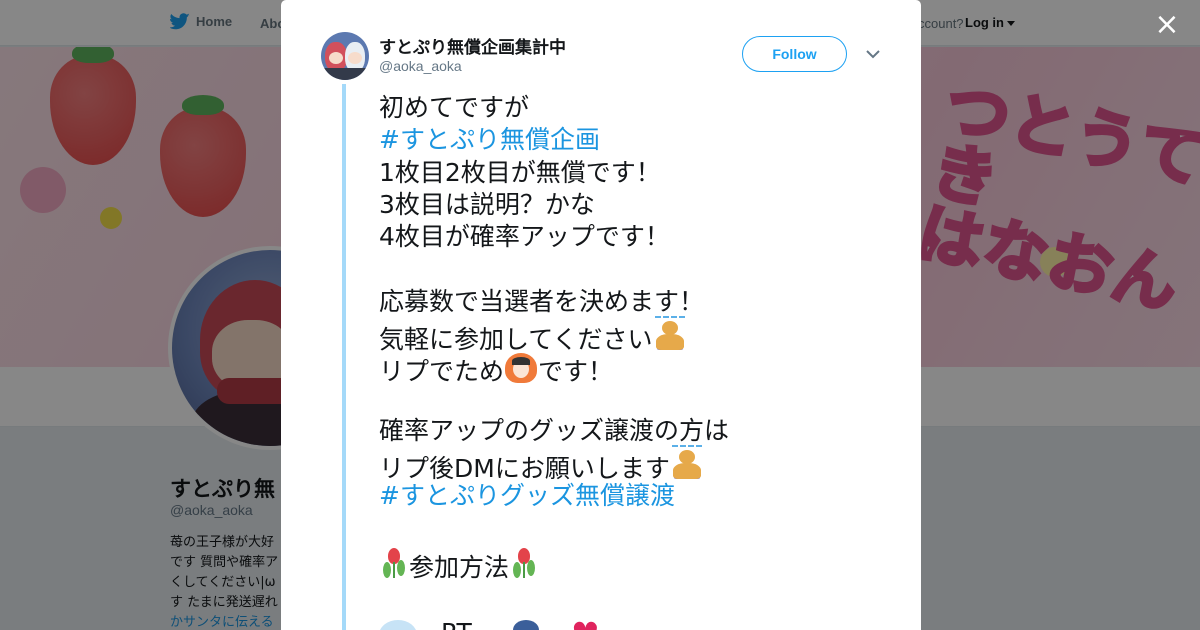 The width and height of the screenshot is (1200, 630). I want to click on tweet-line: 1枚目2枚目が無償です！, so click(520, 172).